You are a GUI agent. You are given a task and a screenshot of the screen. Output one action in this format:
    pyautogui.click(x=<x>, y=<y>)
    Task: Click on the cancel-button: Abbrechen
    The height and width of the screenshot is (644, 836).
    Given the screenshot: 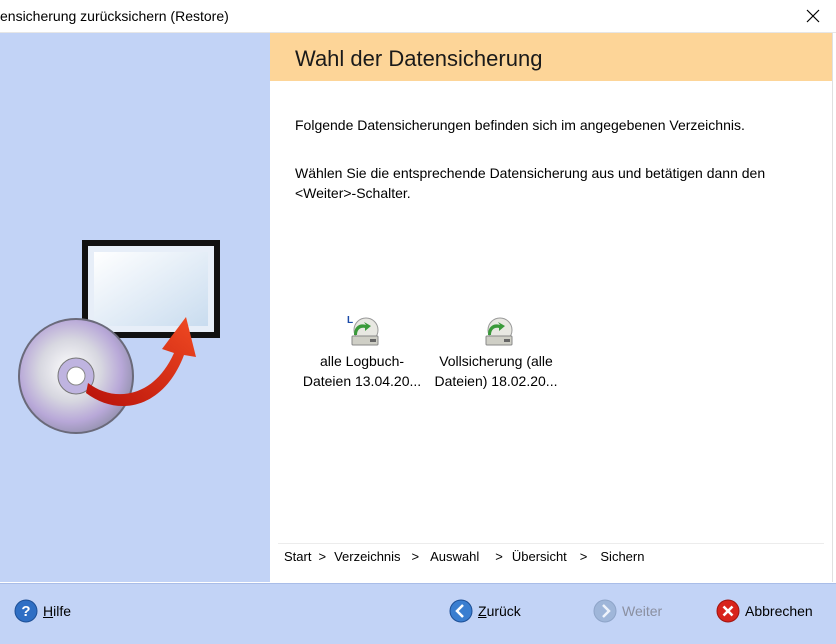 What is the action you would take?
    pyautogui.click(x=764, y=611)
    